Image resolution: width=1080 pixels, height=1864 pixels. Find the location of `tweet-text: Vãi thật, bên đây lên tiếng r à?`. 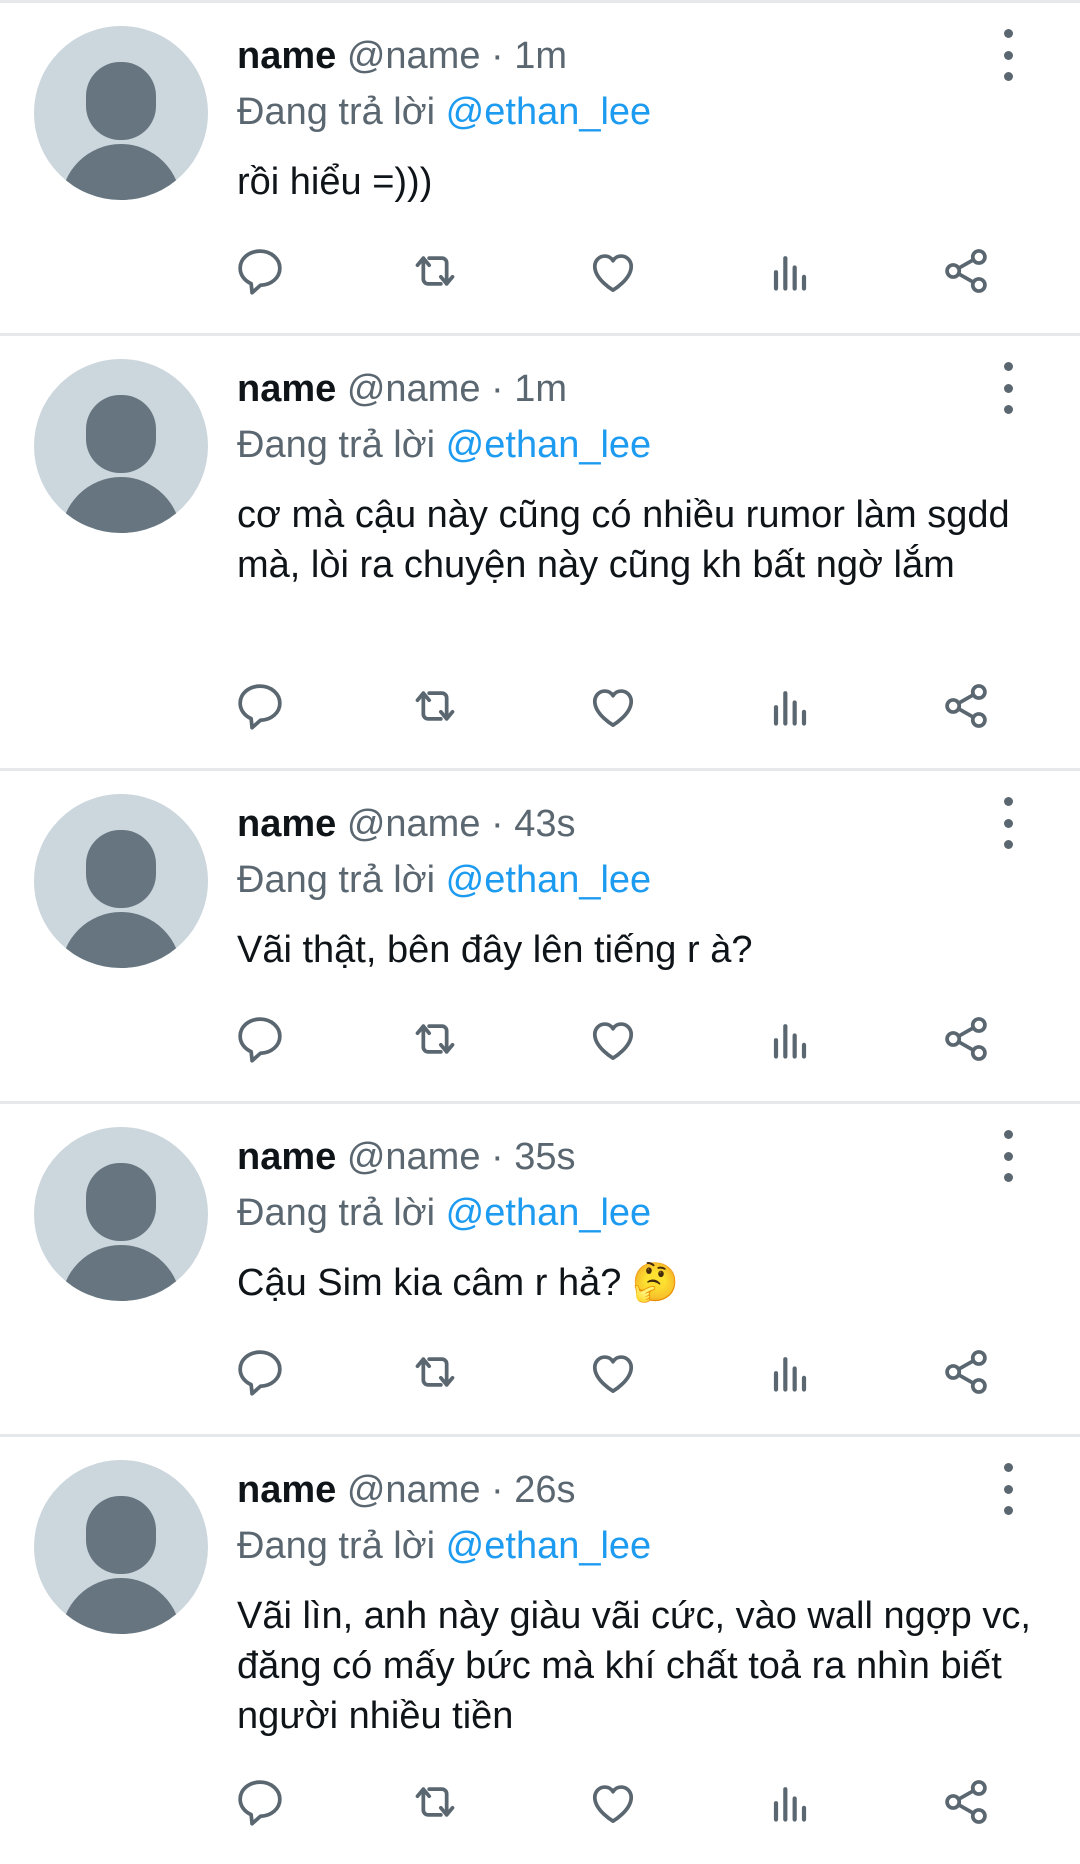

tweet-text: Vãi thật, bên đây lên tiếng r à? is located at coordinates (495, 950).